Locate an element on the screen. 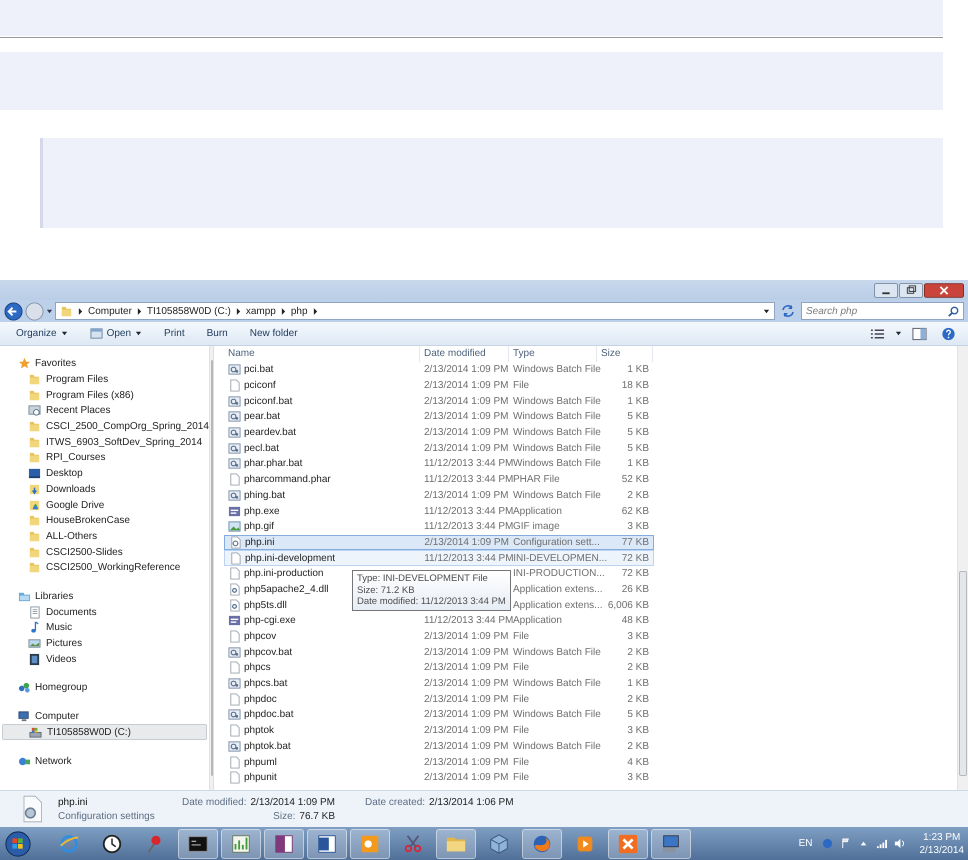 This screenshot has width=968, height=860. size-cell: 6,006 KB is located at coordinates (628, 605).